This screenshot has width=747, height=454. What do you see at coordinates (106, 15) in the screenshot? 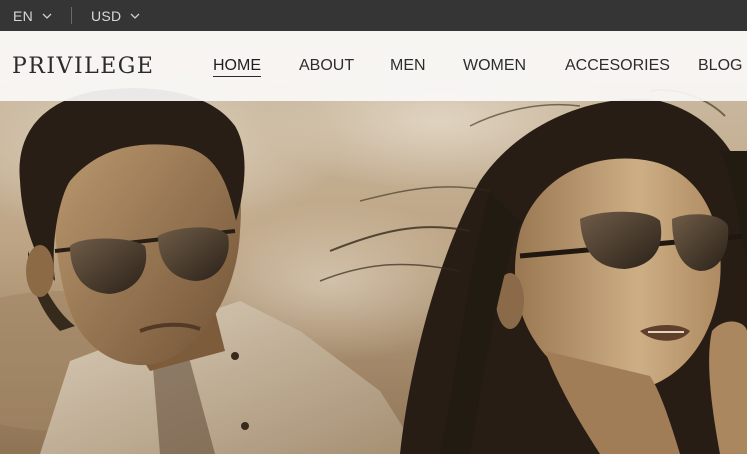
I see `currency-label: USD` at bounding box center [106, 15].